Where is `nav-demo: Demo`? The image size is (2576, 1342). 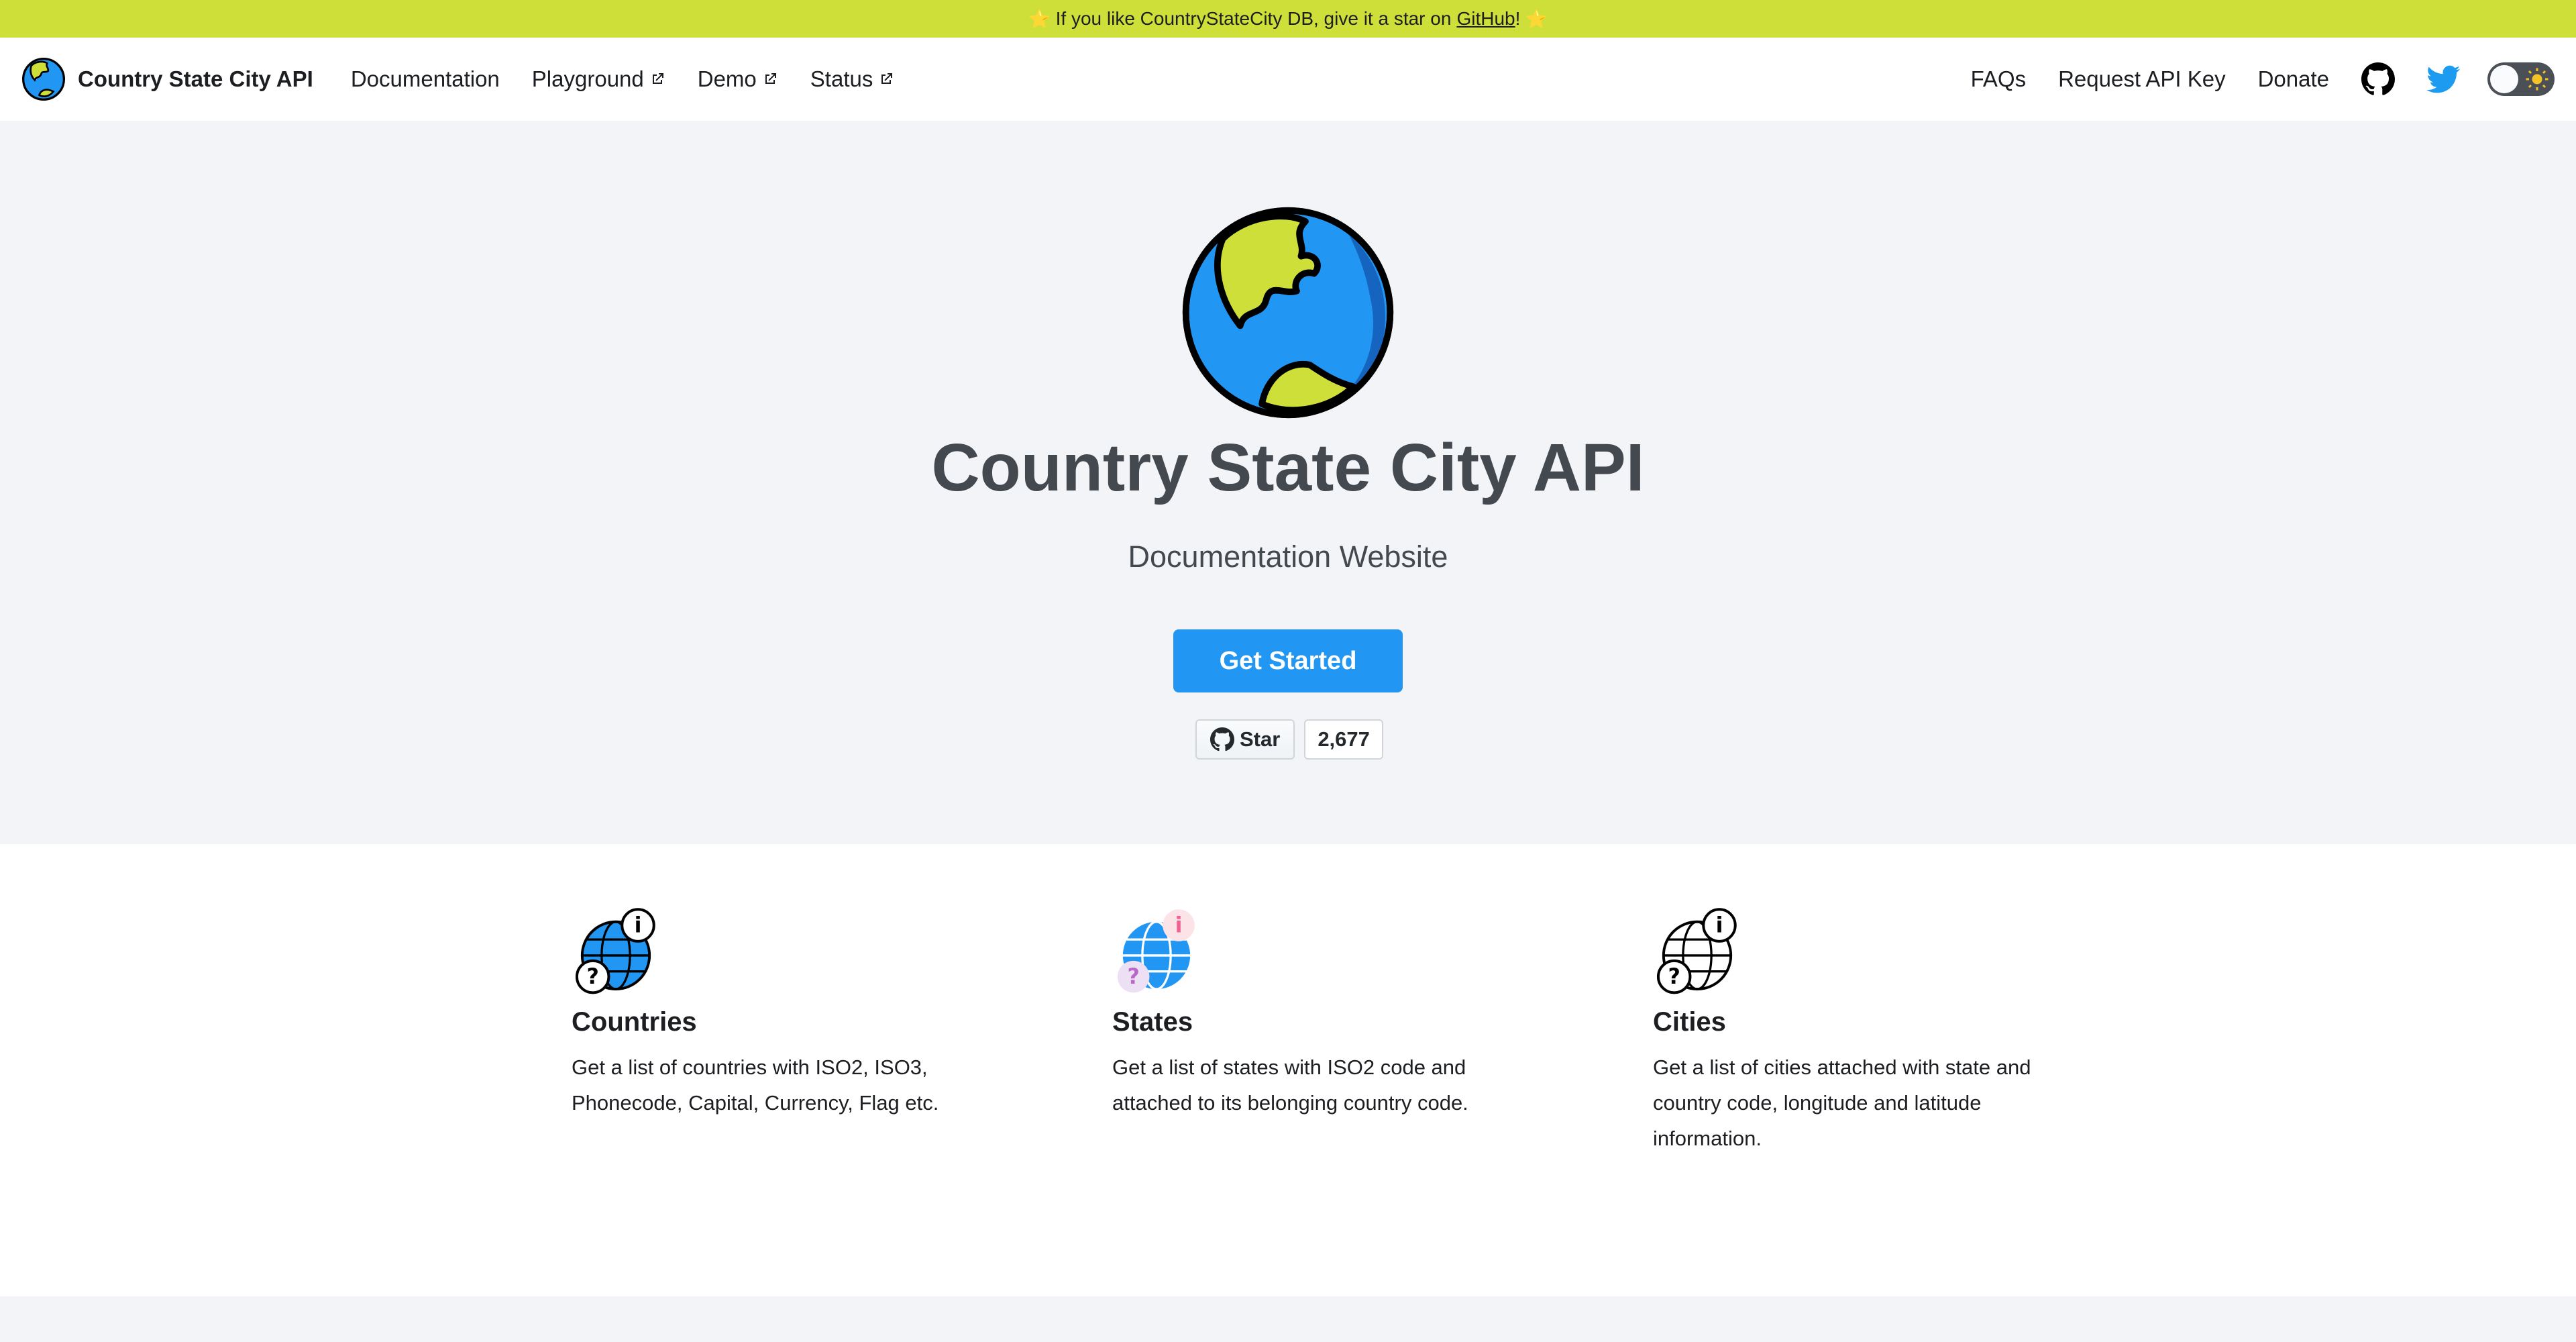 nav-demo: Demo is located at coordinates (738, 79).